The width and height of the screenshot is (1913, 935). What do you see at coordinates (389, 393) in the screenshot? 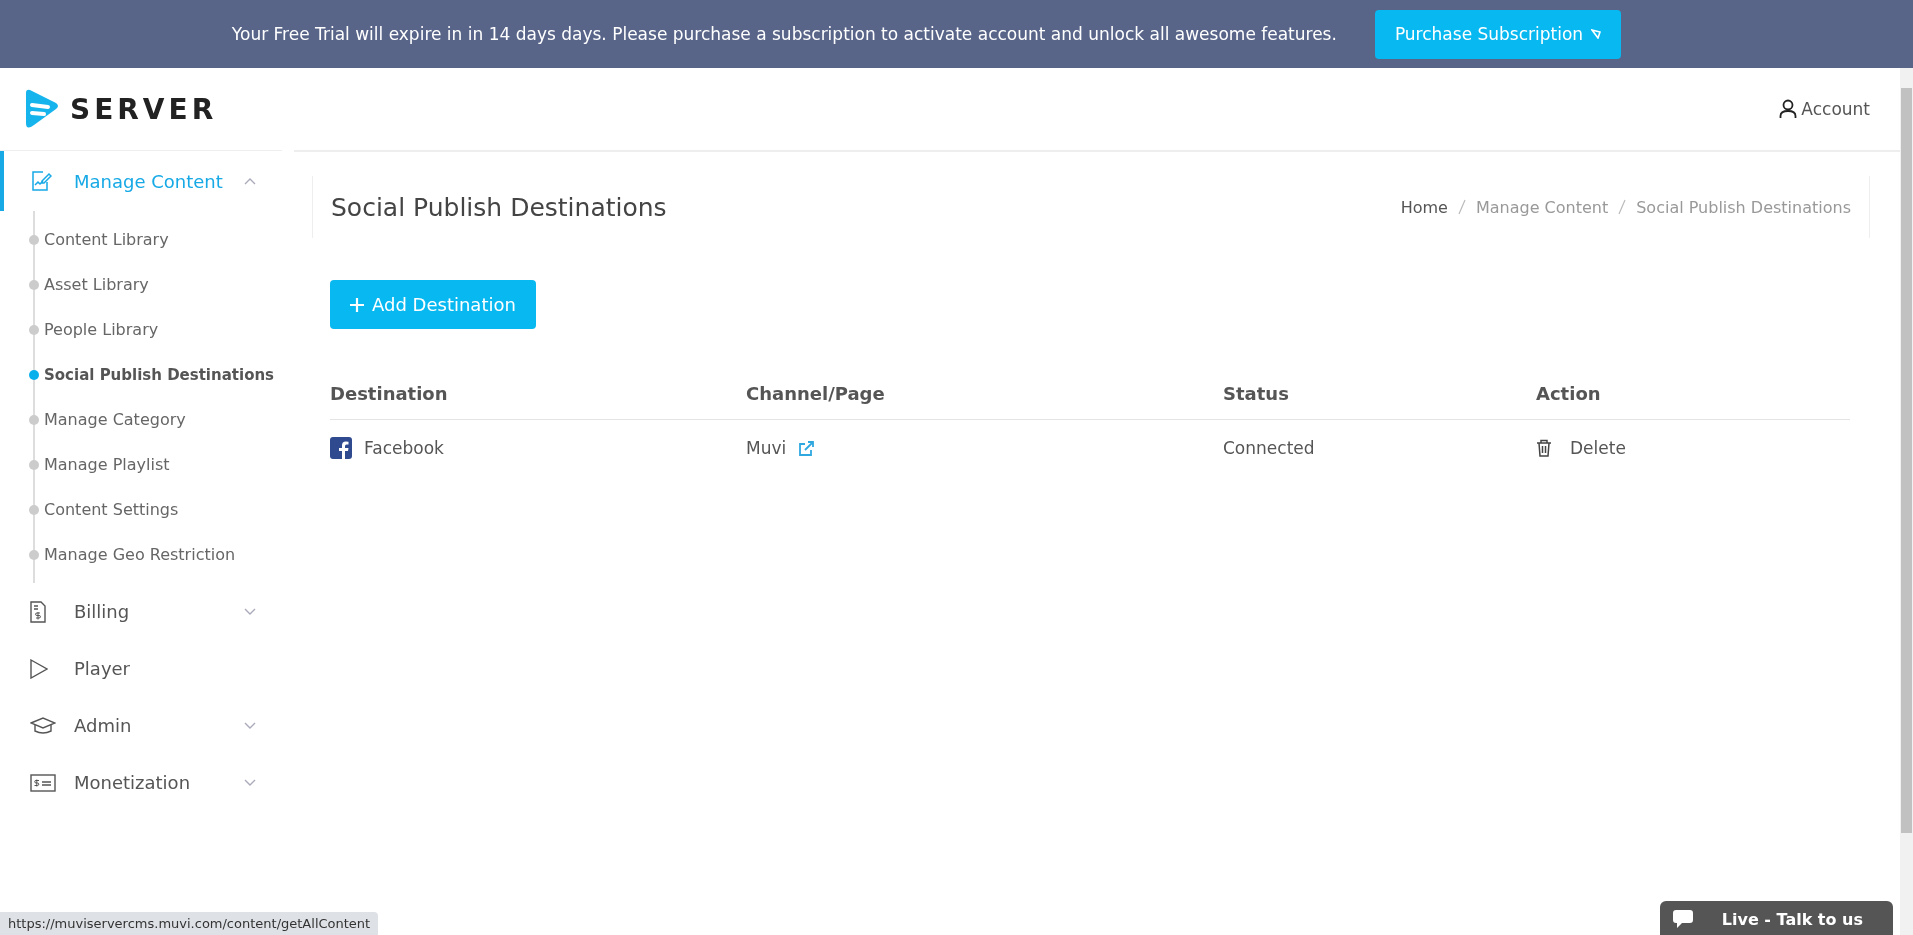
I see `column-header: Destination` at bounding box center [389, 393].